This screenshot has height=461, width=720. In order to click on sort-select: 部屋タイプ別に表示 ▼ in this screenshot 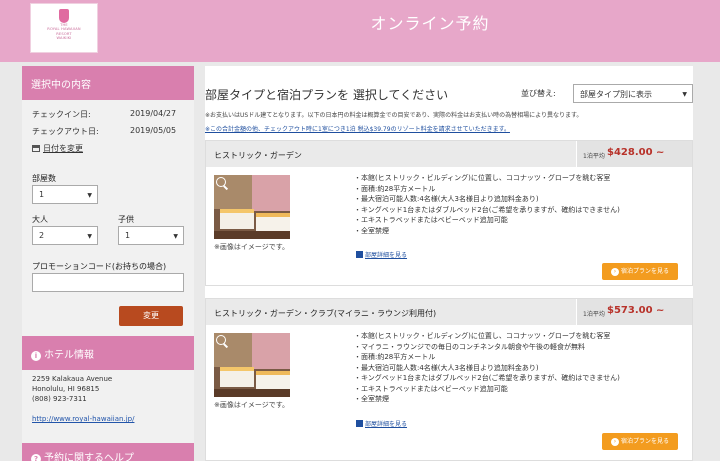, I will do `click(633, 93)`.